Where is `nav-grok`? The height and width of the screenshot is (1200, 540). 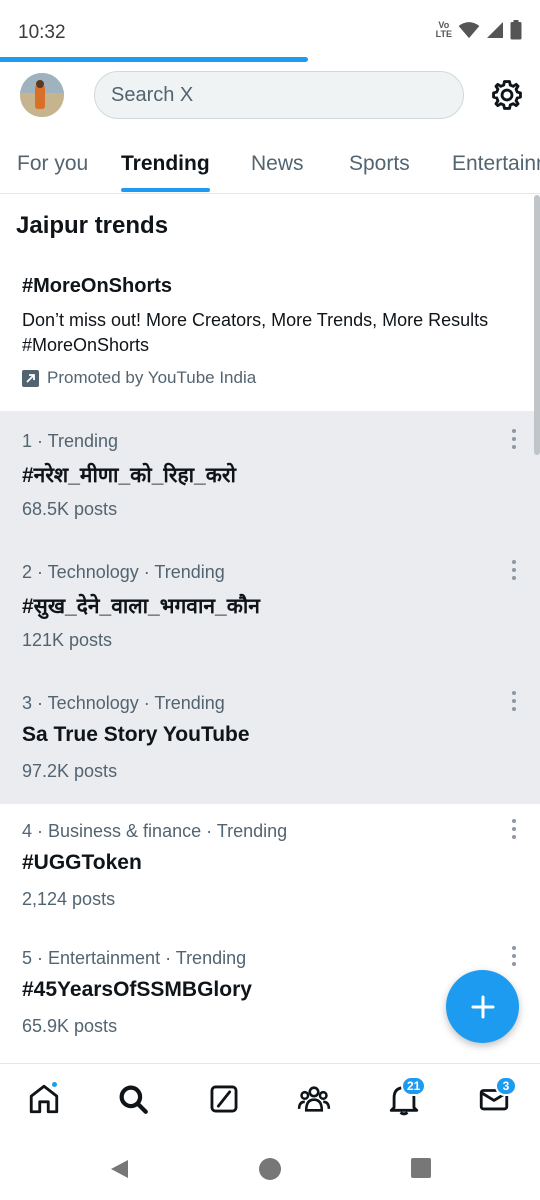 nav-grok is located at coordinates (225, 1100).